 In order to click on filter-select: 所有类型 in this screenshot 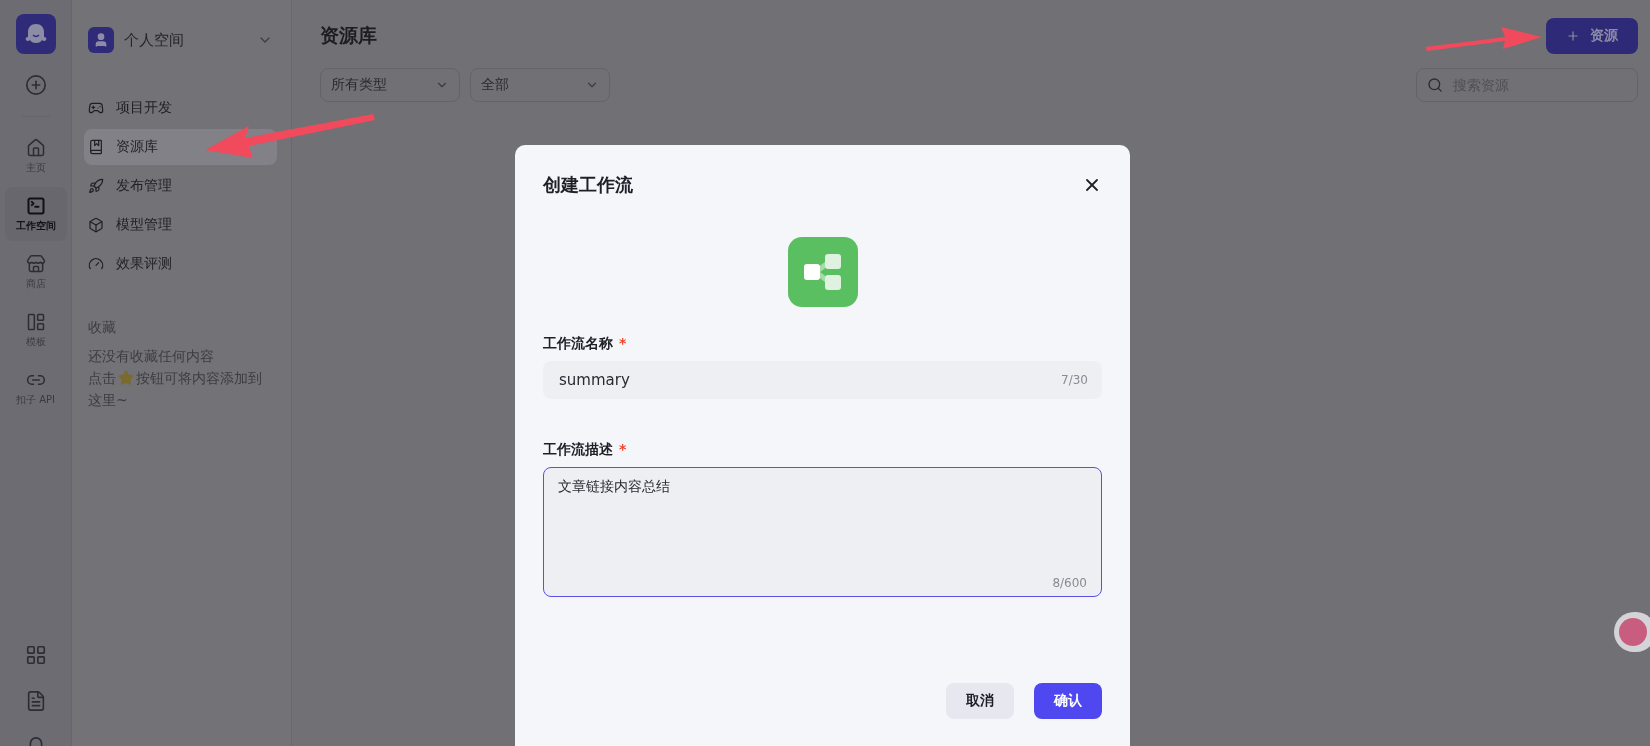, I will do `click(390, 85)`.